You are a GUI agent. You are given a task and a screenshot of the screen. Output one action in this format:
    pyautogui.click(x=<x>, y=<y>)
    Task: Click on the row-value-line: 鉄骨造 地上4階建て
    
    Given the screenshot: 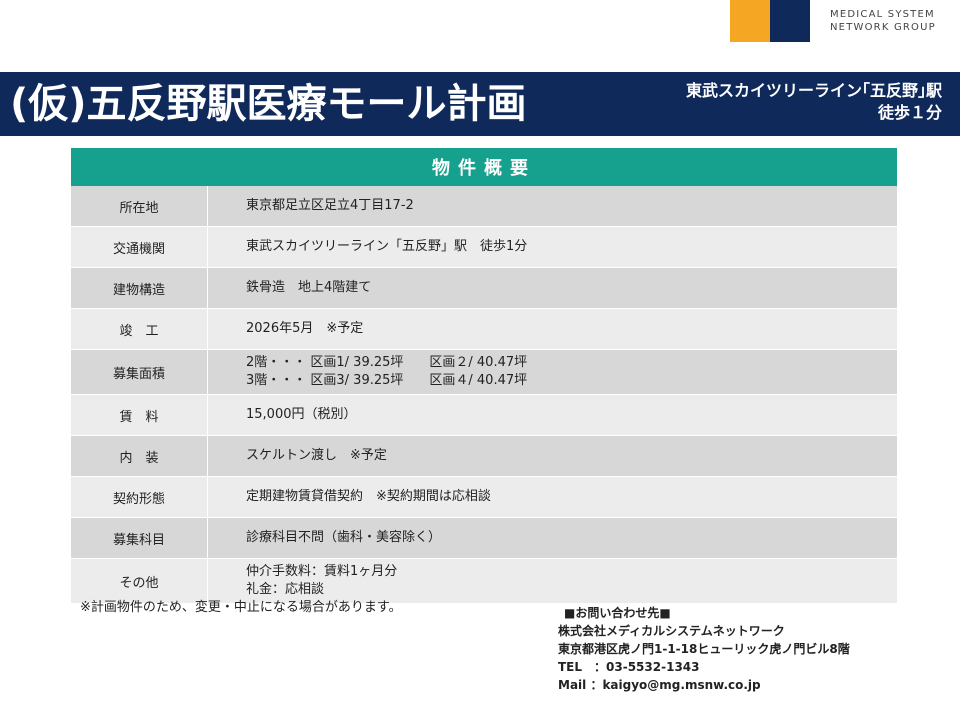 What is the action you would take?
    pyautogui.click(x=309, y=287)
    